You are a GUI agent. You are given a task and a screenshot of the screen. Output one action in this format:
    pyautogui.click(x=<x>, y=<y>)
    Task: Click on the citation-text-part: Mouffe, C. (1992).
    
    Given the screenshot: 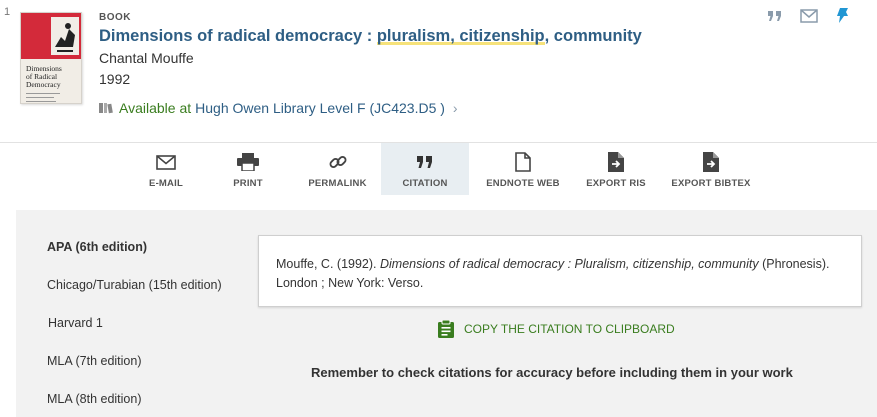 What is the action you would take?
    pyautogui.click(x=328, y=264)
    